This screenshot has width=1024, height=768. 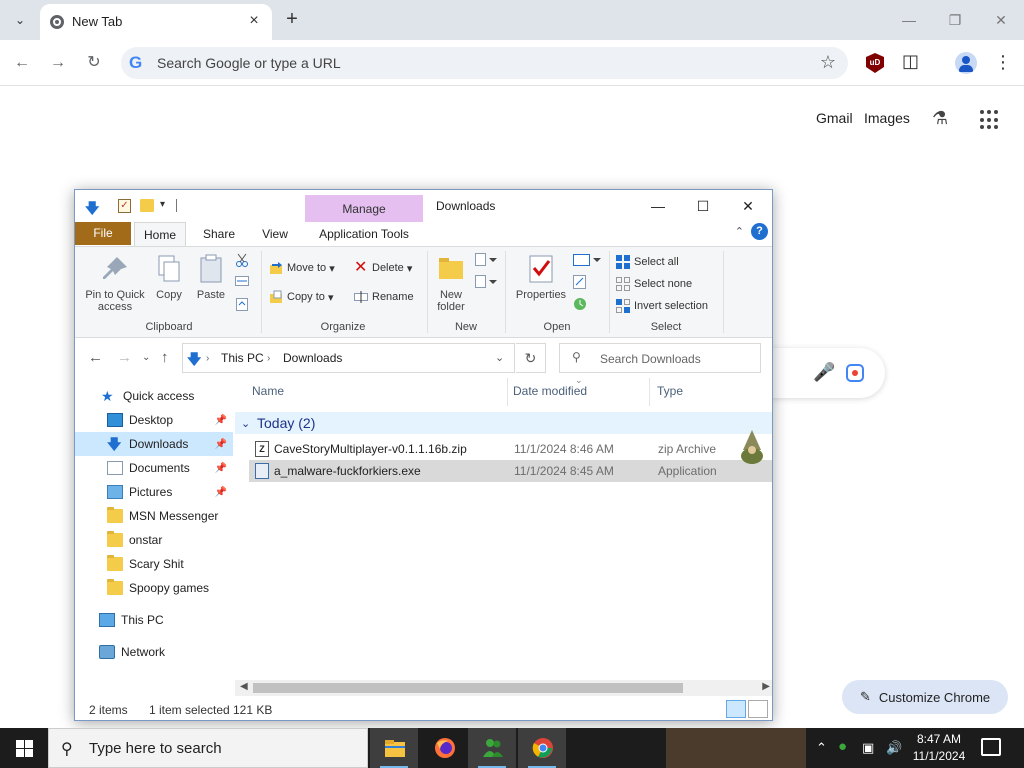 I want to click on details-view-icon, so click(x=736, y=709).